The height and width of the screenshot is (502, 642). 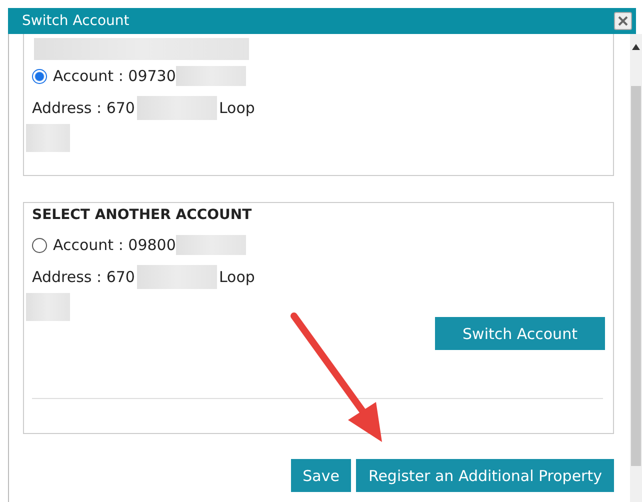 I want to click on close-icon, so click(x=623, y=21).